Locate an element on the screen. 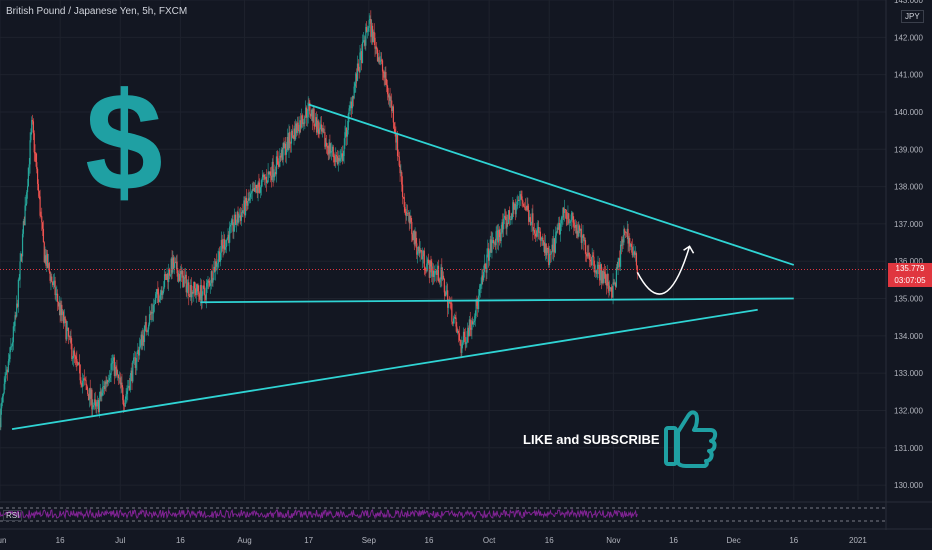 This screenshot has height=550, width=932. symbol-title: British Pound / Japanese Yen, 5h, FXCM is located at coordinates (96, 11).